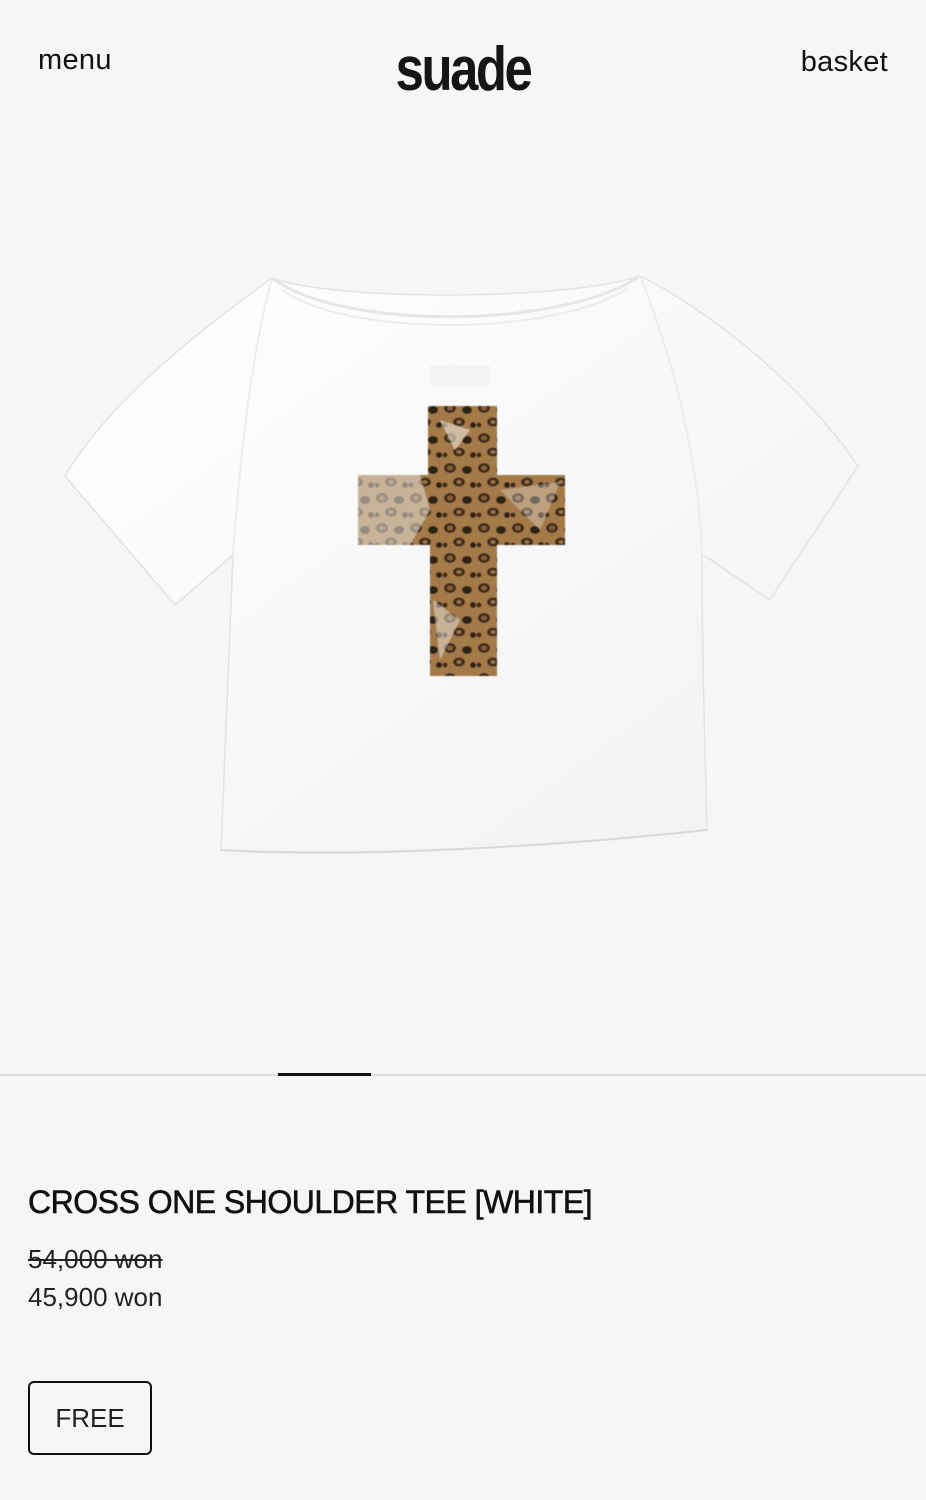  Describe the element at coordinates (95, 1297) in the screenshot. I see `sale-price: 45,900 won` at that location.